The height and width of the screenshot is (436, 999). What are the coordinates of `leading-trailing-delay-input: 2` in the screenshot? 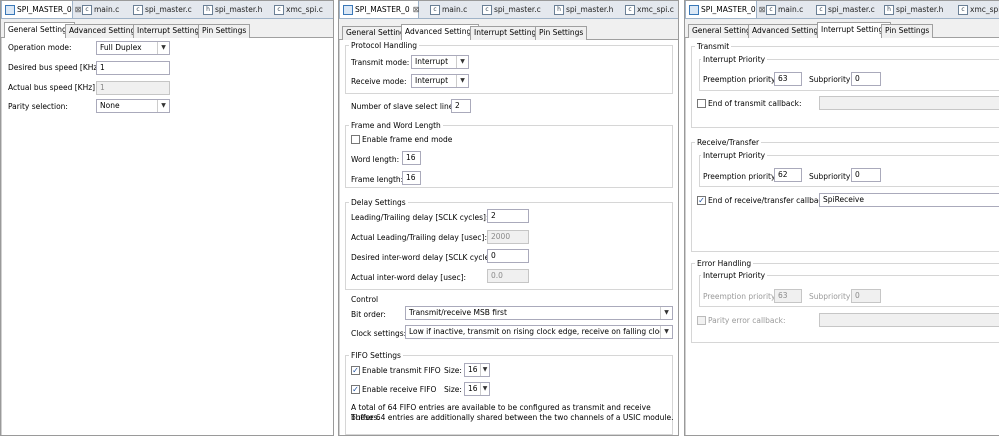 It's located at (508, 216).